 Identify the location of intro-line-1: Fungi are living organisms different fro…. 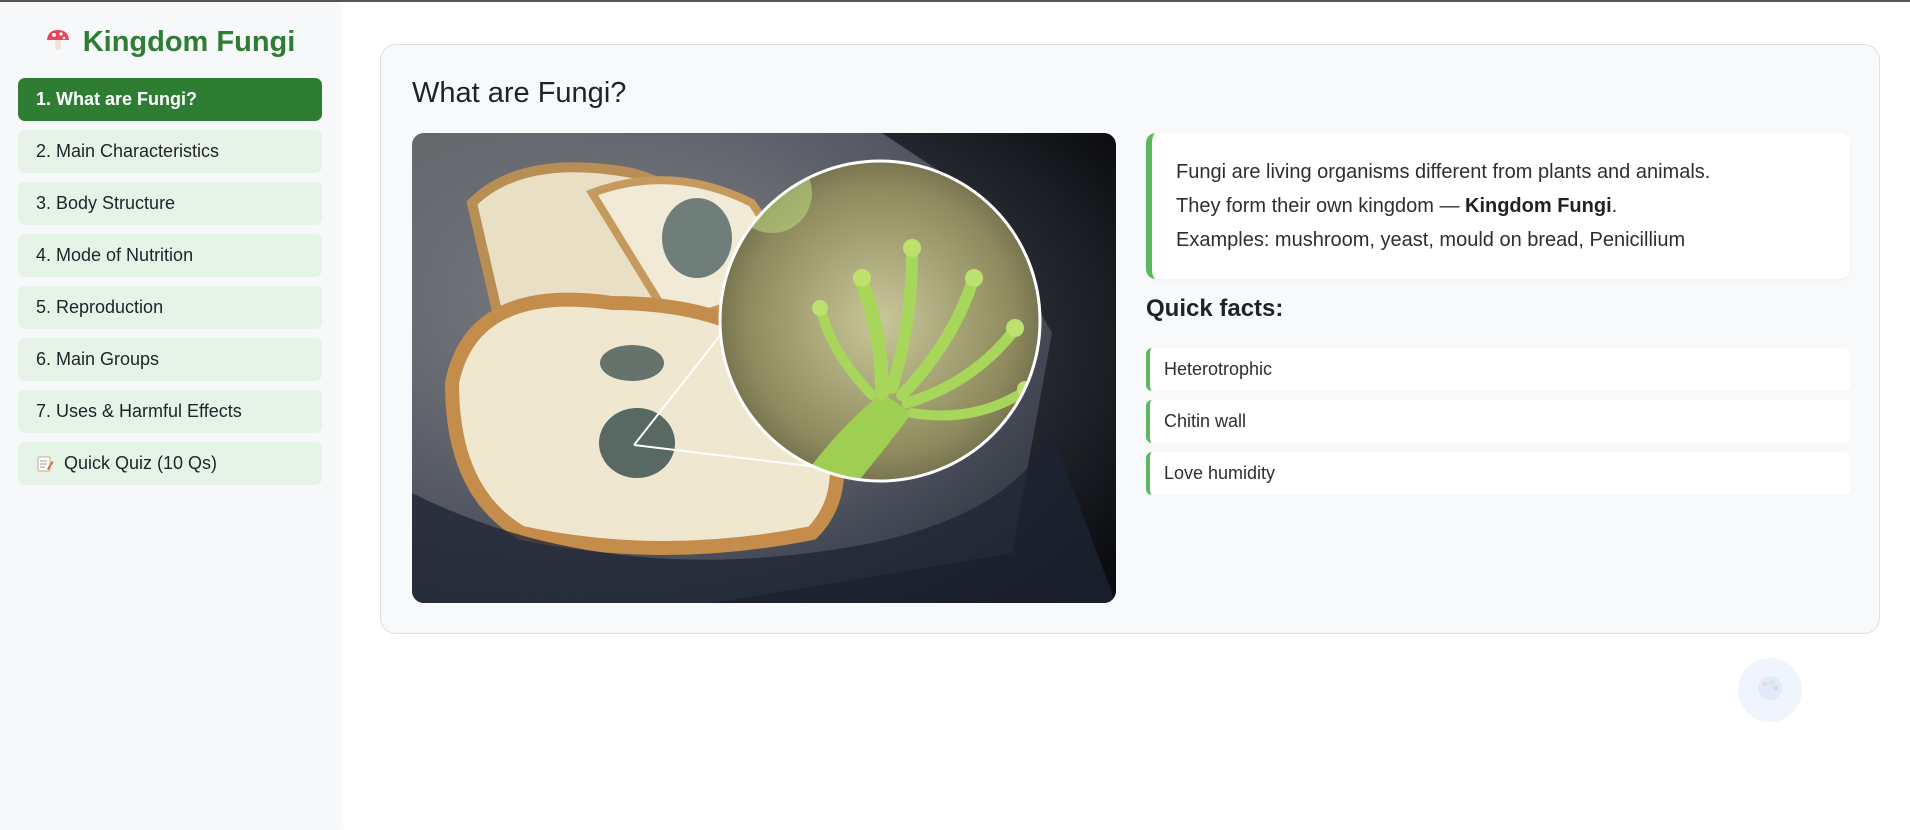
(1443, 172).